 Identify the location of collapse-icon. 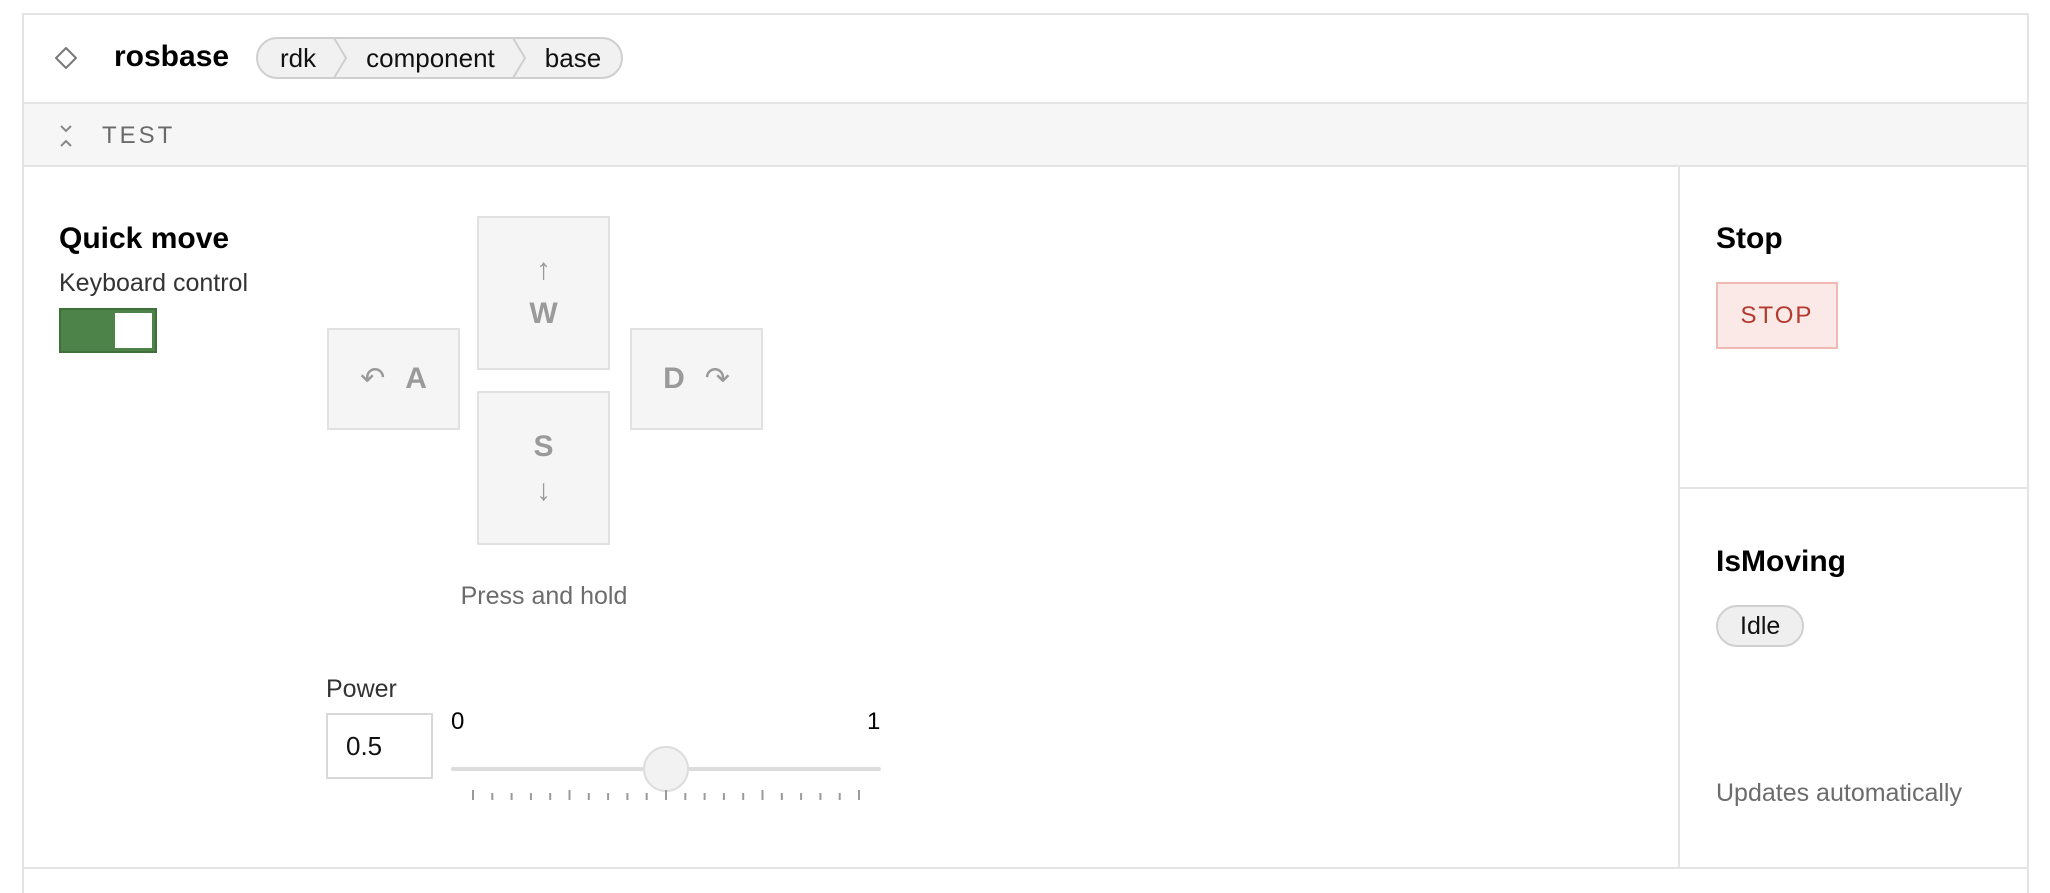
(66, 136).